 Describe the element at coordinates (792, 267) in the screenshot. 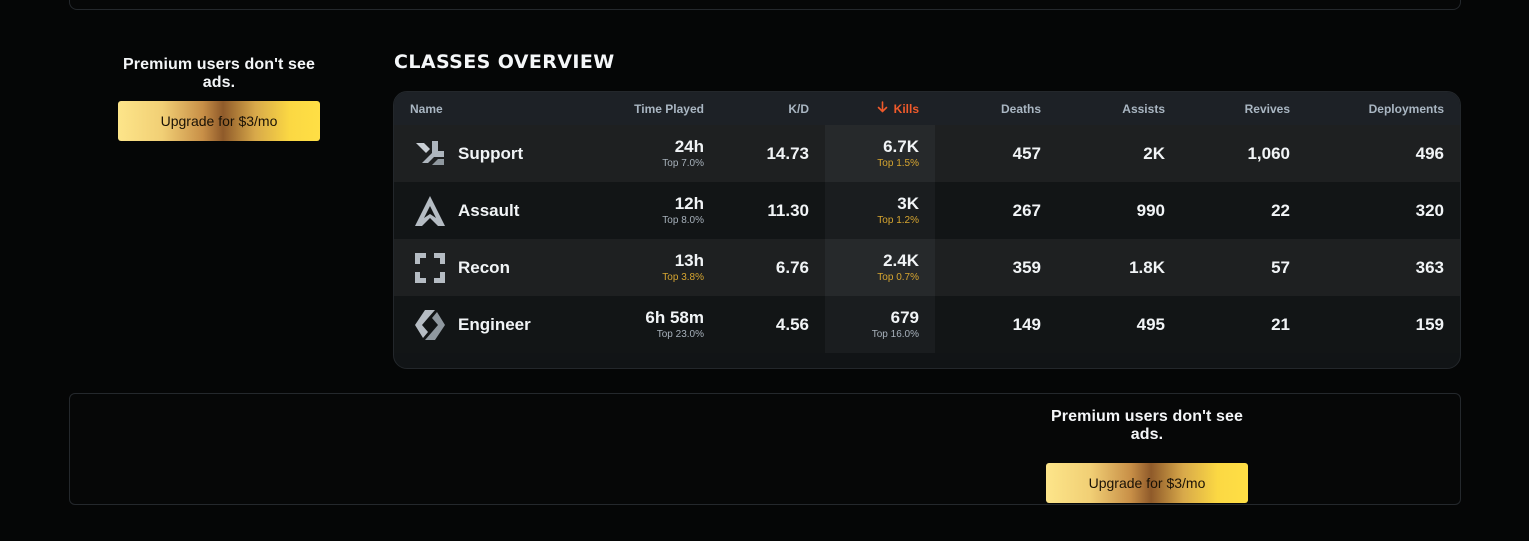

I see `kd-cell: 6.76` at that location.